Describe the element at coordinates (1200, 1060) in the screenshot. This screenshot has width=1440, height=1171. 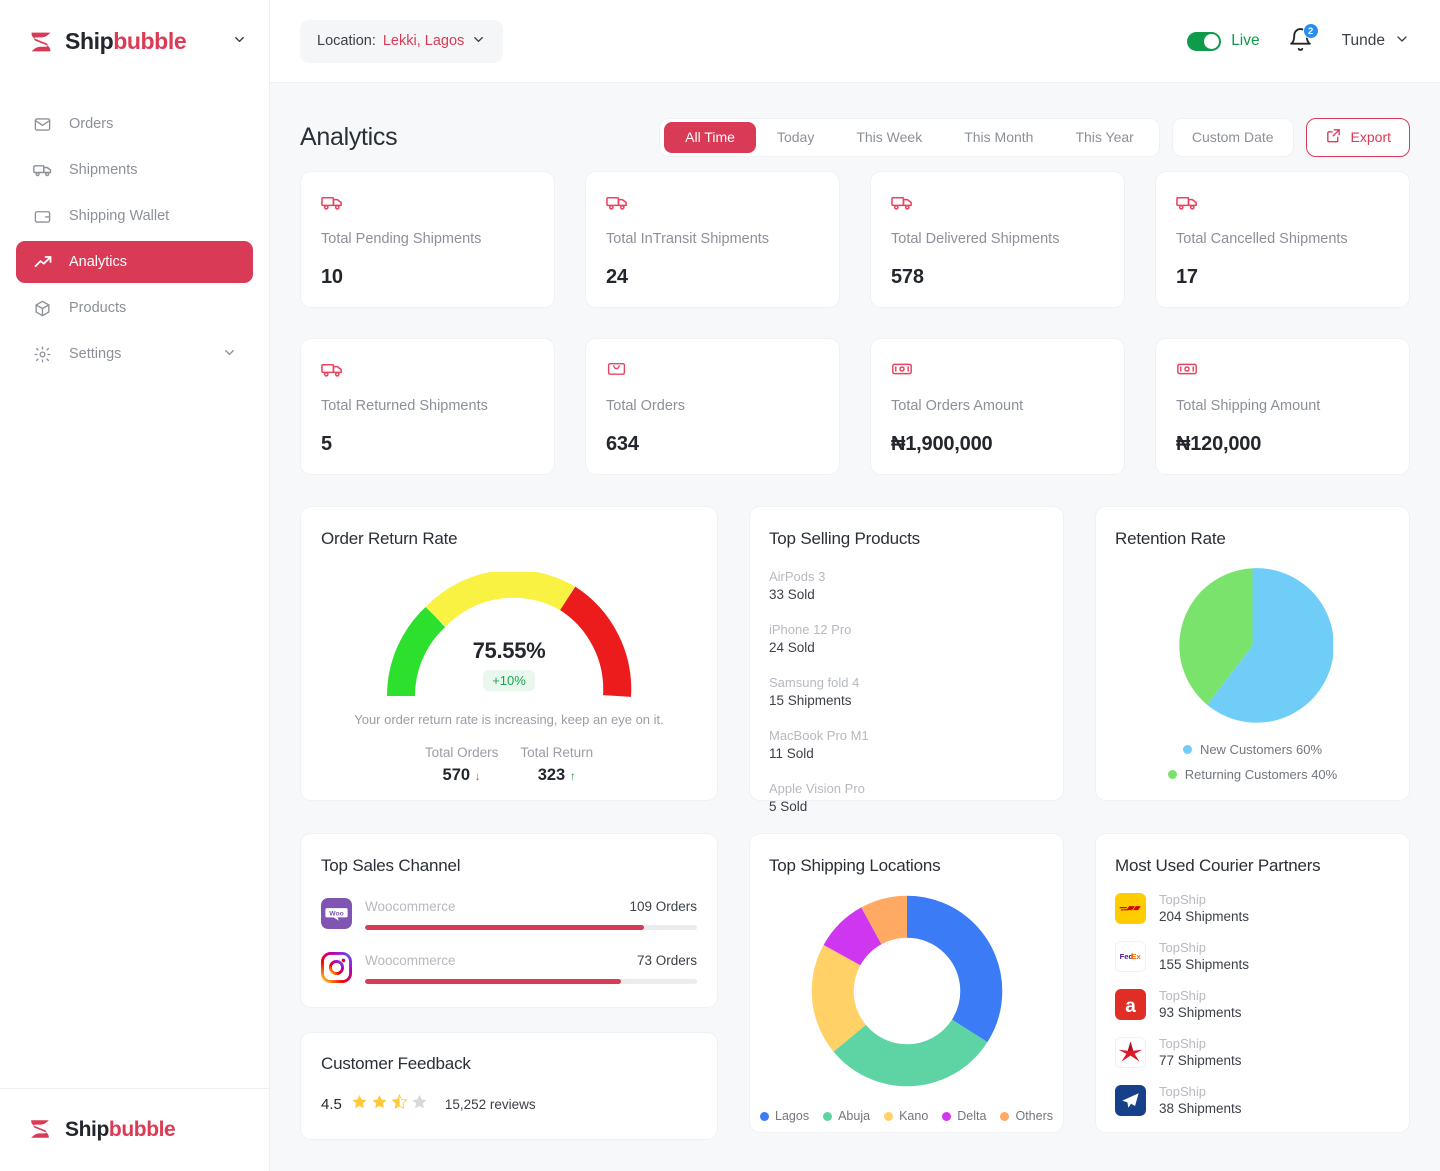
I see `courier-shipments: 77 Shipments` at that location.